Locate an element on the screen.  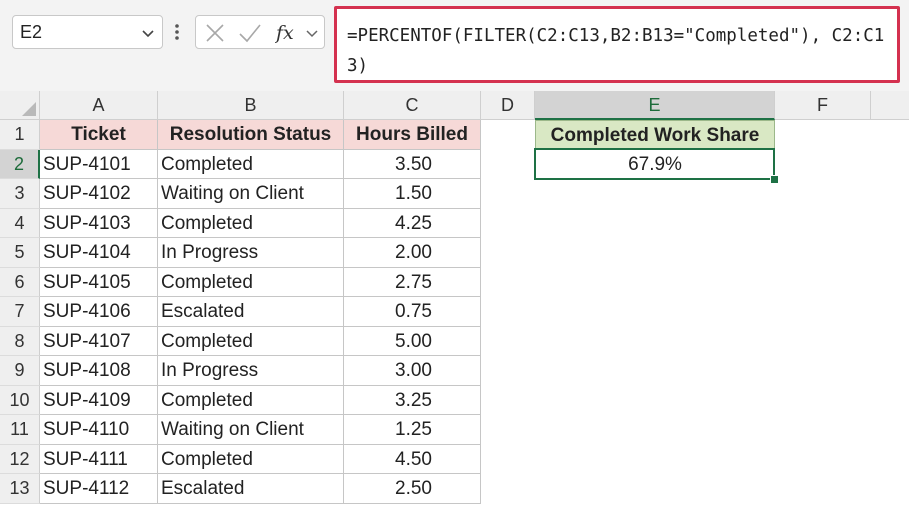
row-header-8: 8 is located at coordinates (20, 341).